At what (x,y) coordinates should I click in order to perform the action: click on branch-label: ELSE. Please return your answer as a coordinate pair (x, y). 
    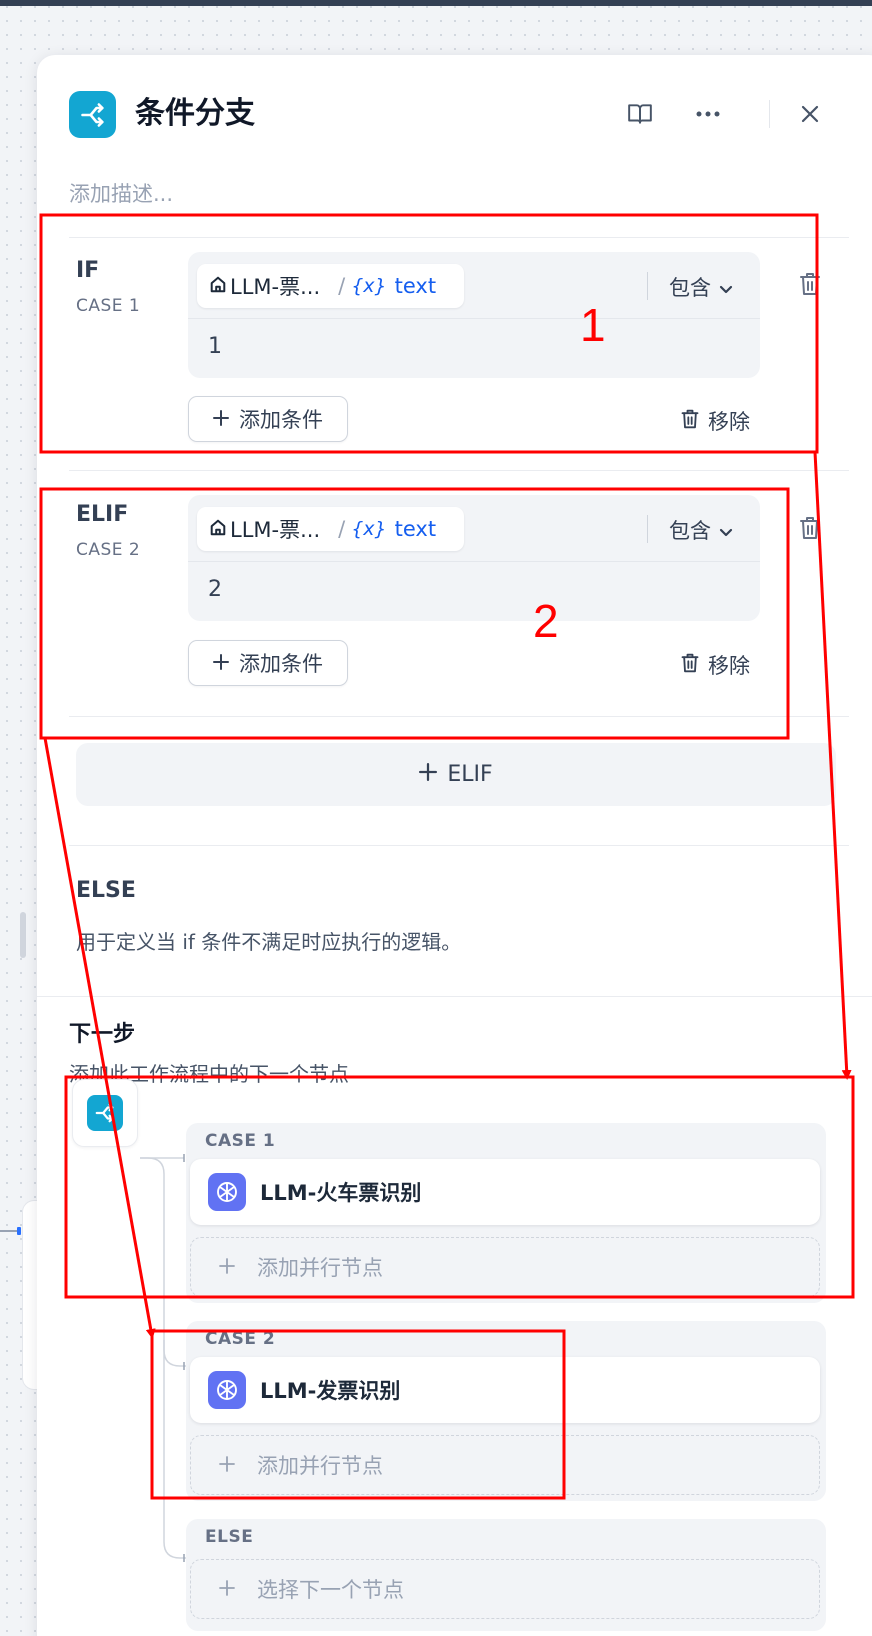
    Looking at the image, I should click on (229, 1537).